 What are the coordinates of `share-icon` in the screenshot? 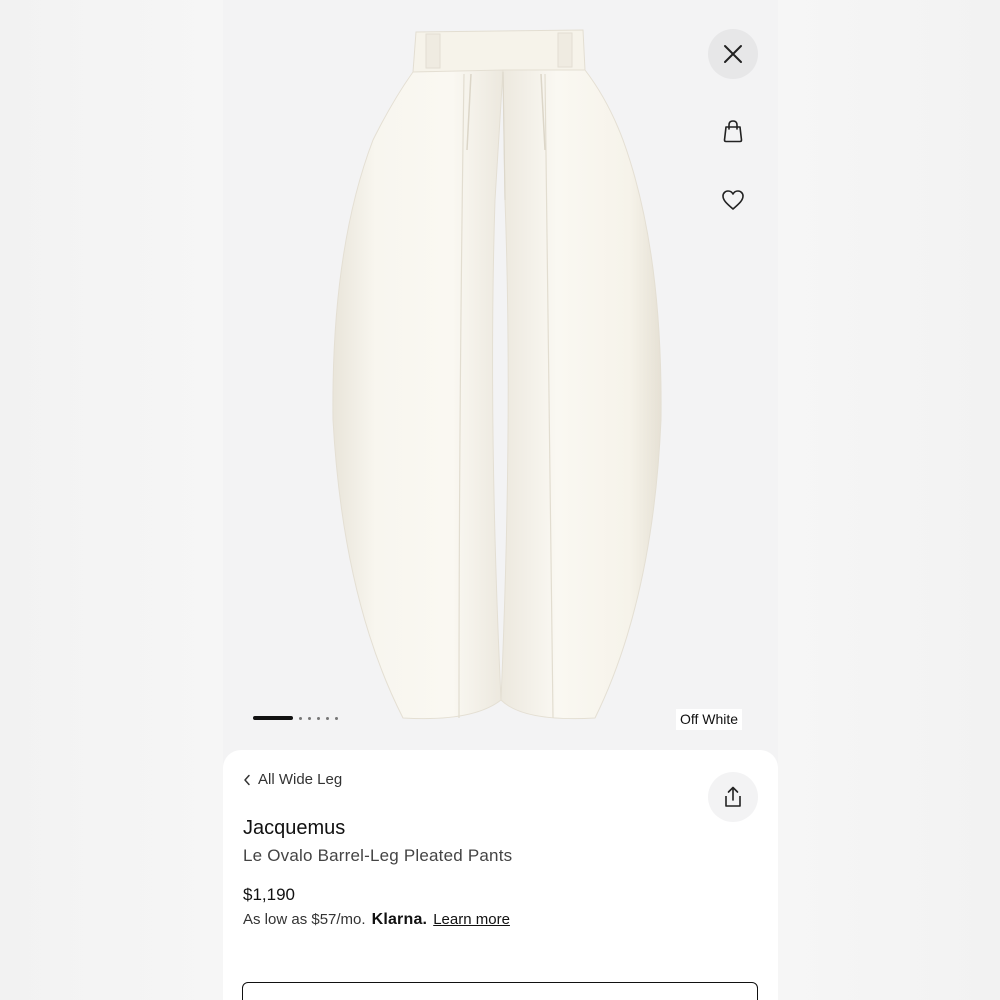 It's located at (733, 796).